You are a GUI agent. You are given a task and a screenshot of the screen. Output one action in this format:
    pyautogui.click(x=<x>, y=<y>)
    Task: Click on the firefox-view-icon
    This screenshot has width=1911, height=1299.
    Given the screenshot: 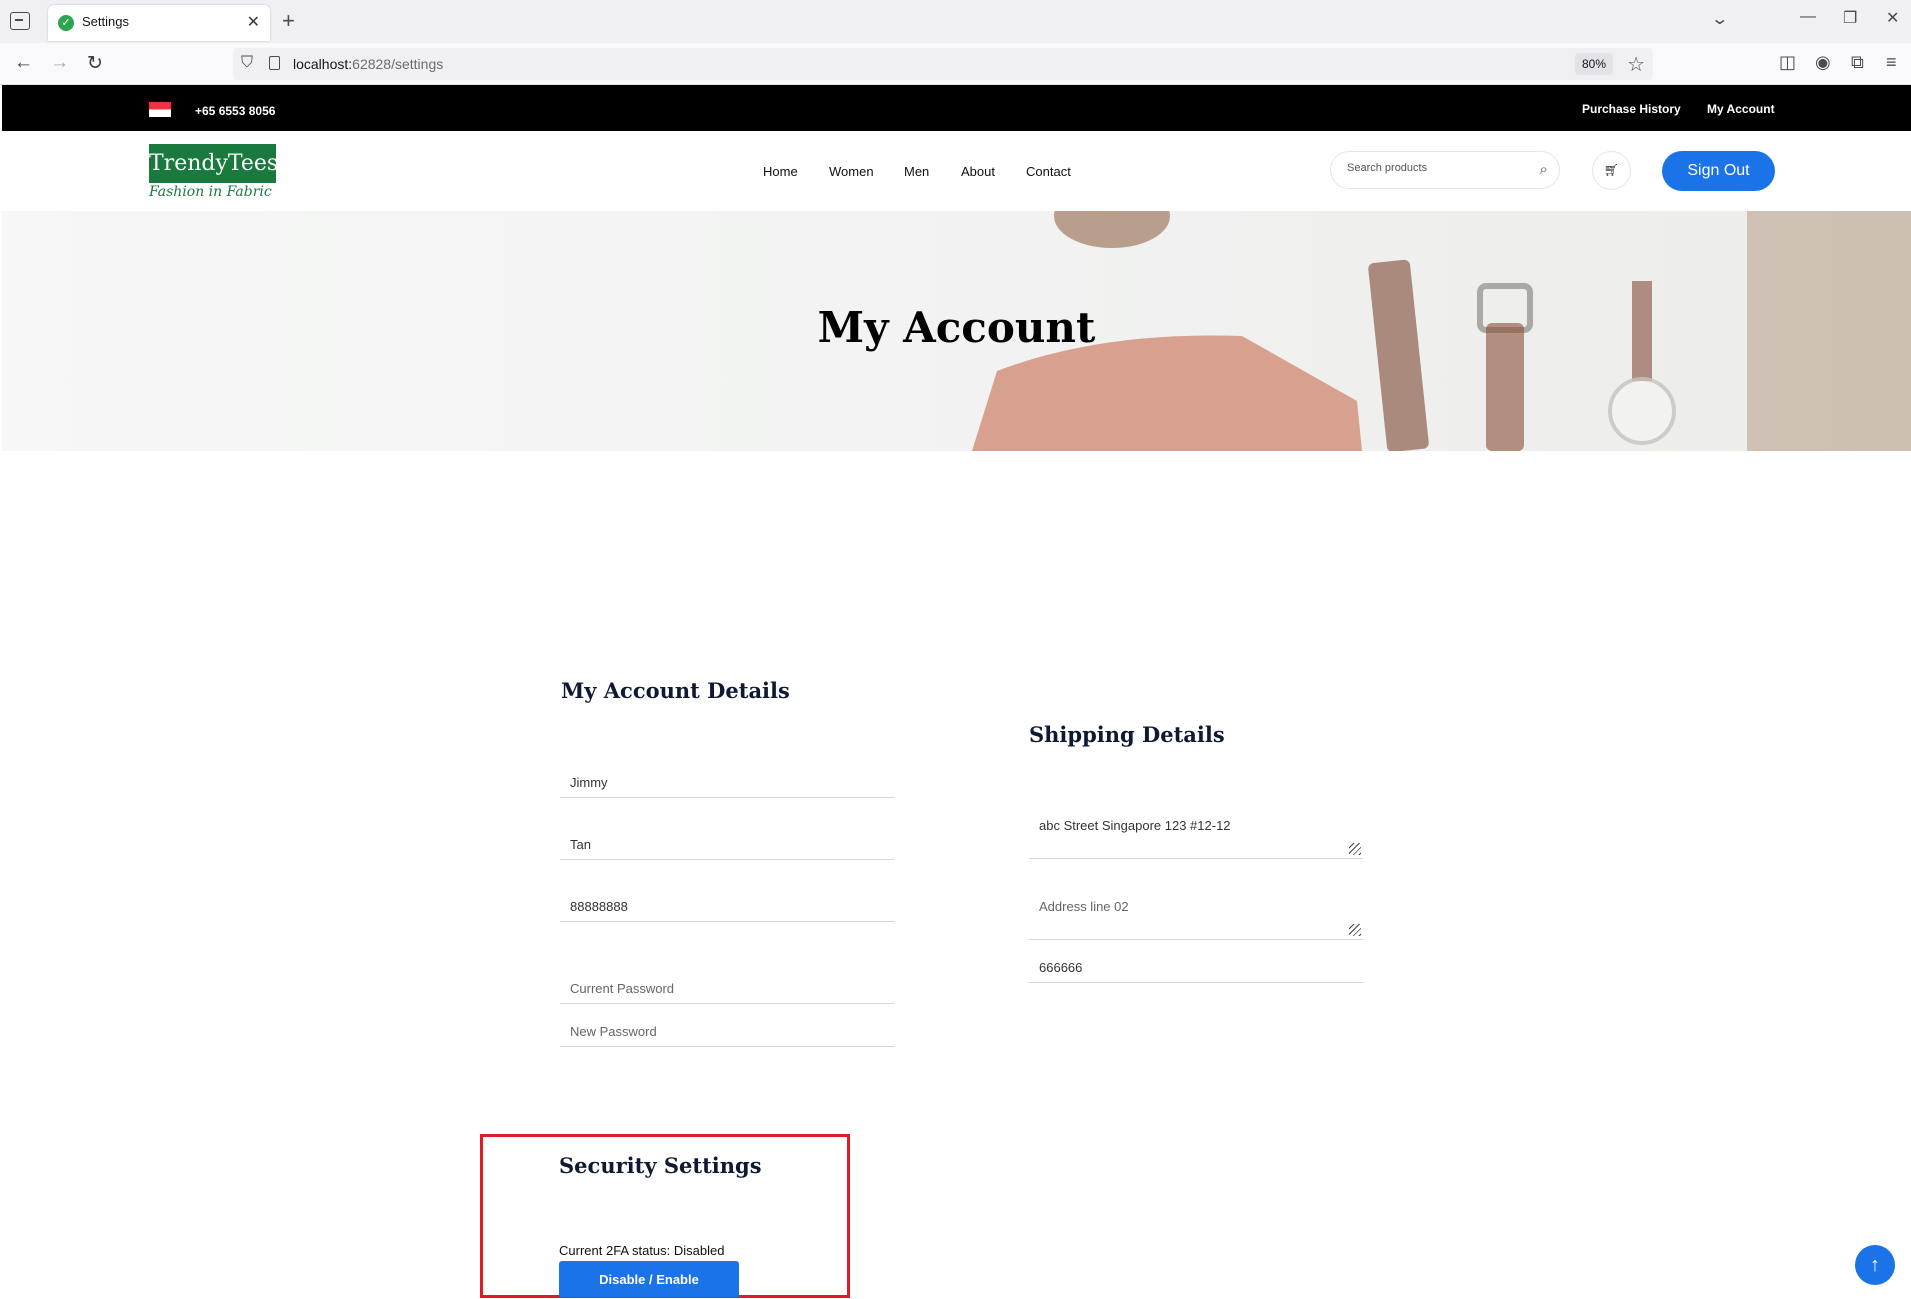 What is the action you would take?
    pyautogui.click(x=20, y=21)
    